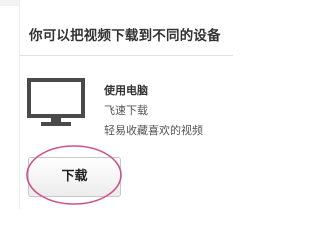 The image size is (320, 240). What do you see at coordinates (56, 102) in the screenshot?
I see `monitor-icon` at bounding box center [56, 102].